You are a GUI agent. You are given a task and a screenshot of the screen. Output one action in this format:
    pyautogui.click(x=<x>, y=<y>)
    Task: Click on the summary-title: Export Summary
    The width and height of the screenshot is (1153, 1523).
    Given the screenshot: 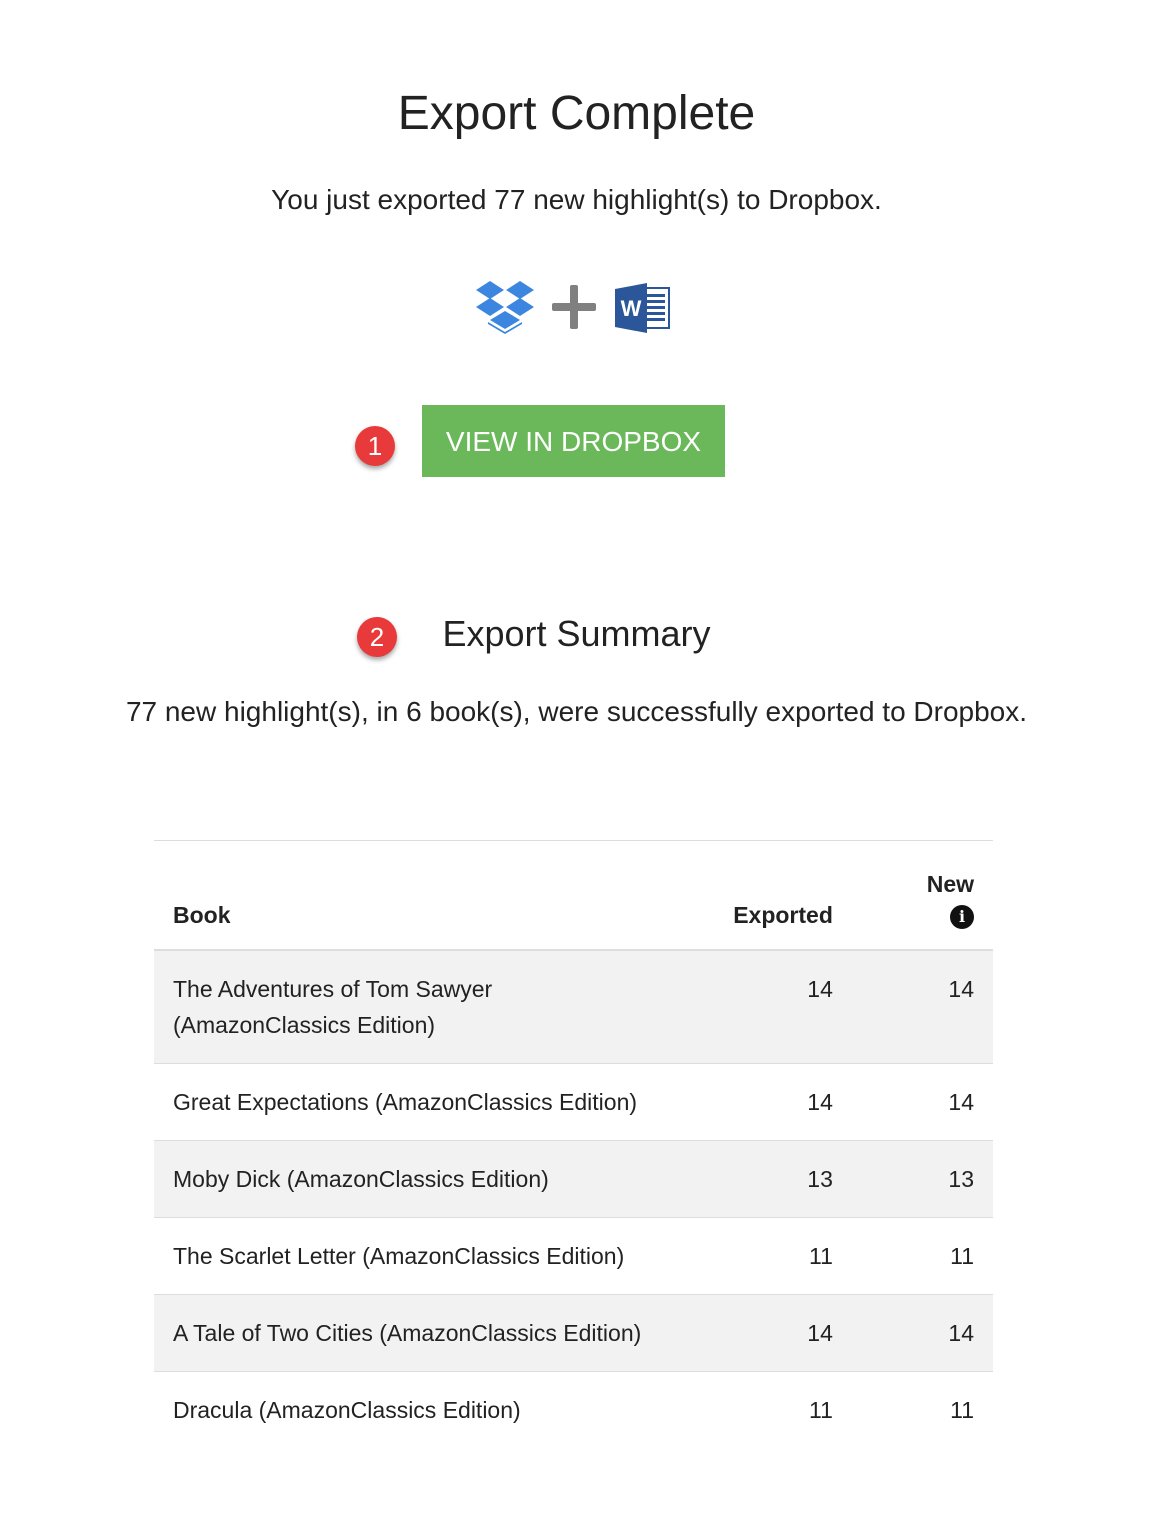 What is the action you would take?
    pyautogui.click(x=576, y=633)
    